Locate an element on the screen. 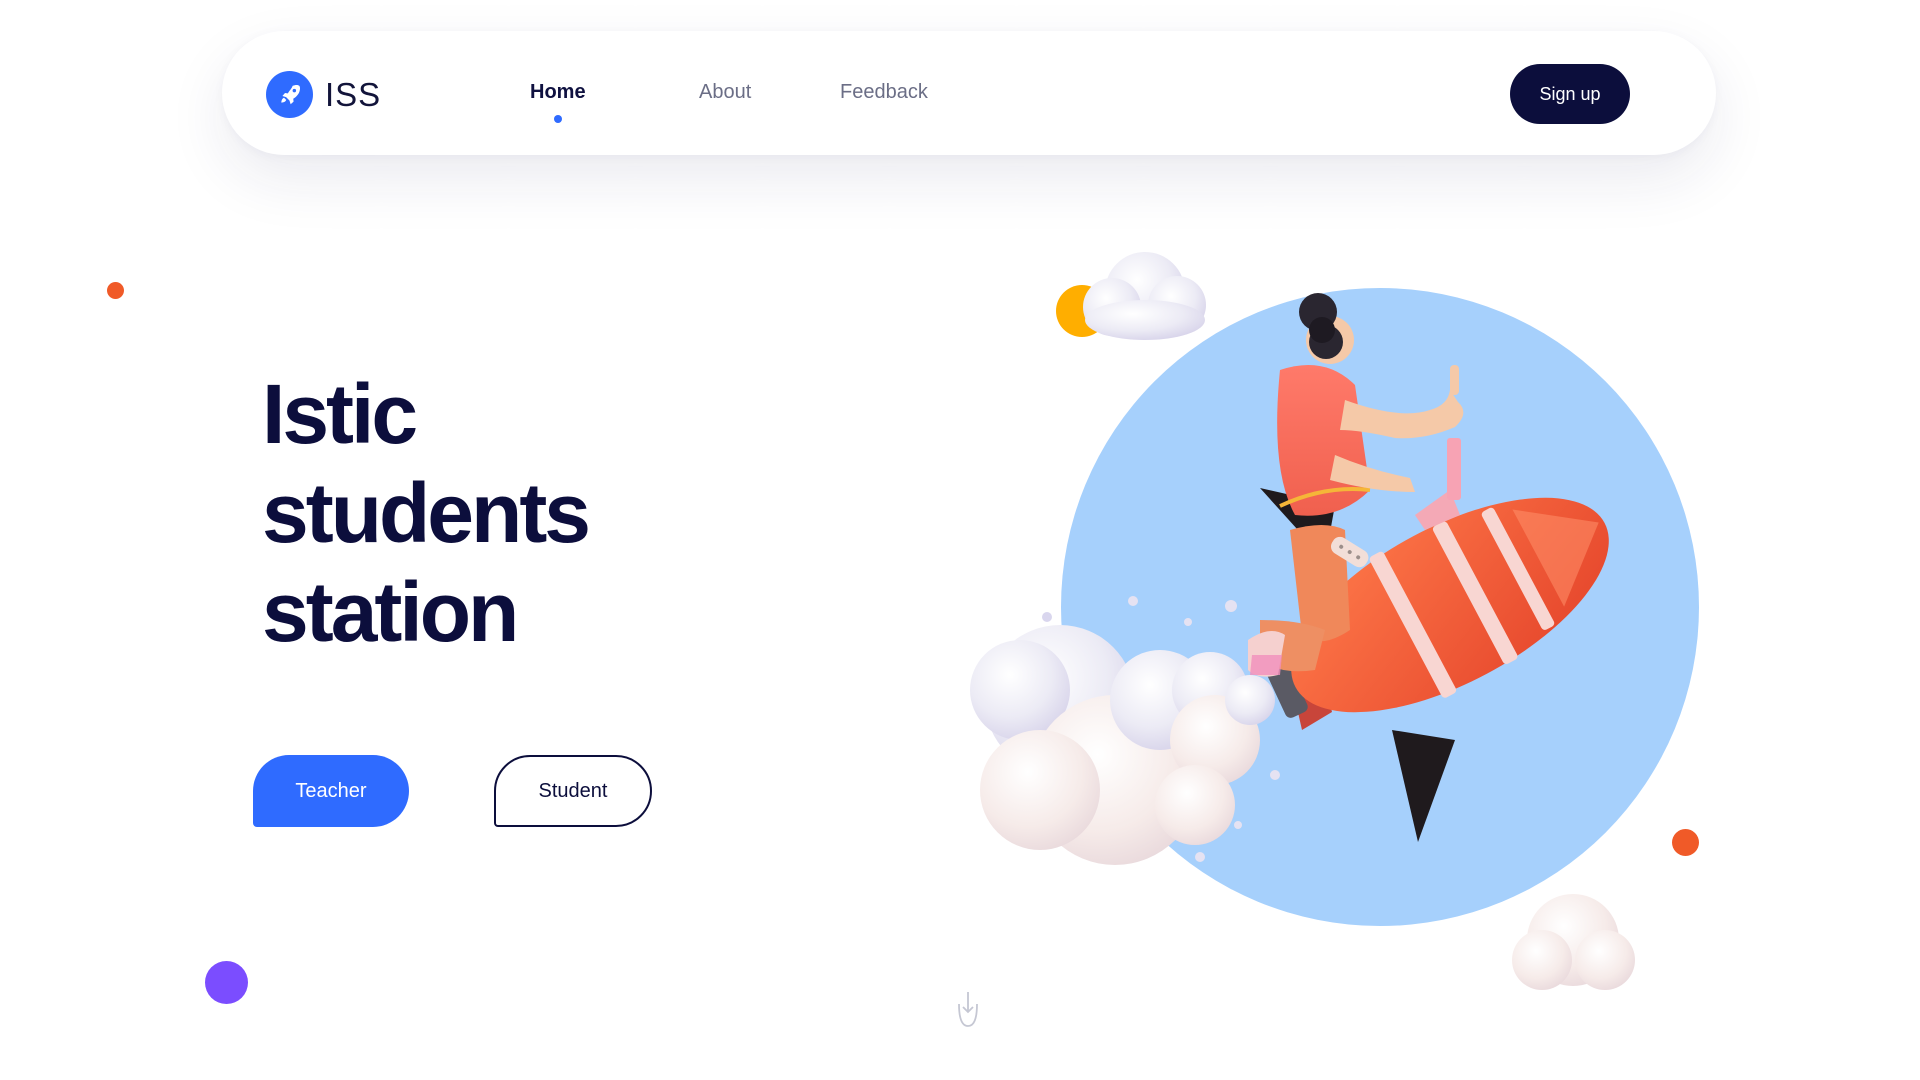 The image size is (1920, 1080). active-indicator-dot is located at coordinates (557, 119).